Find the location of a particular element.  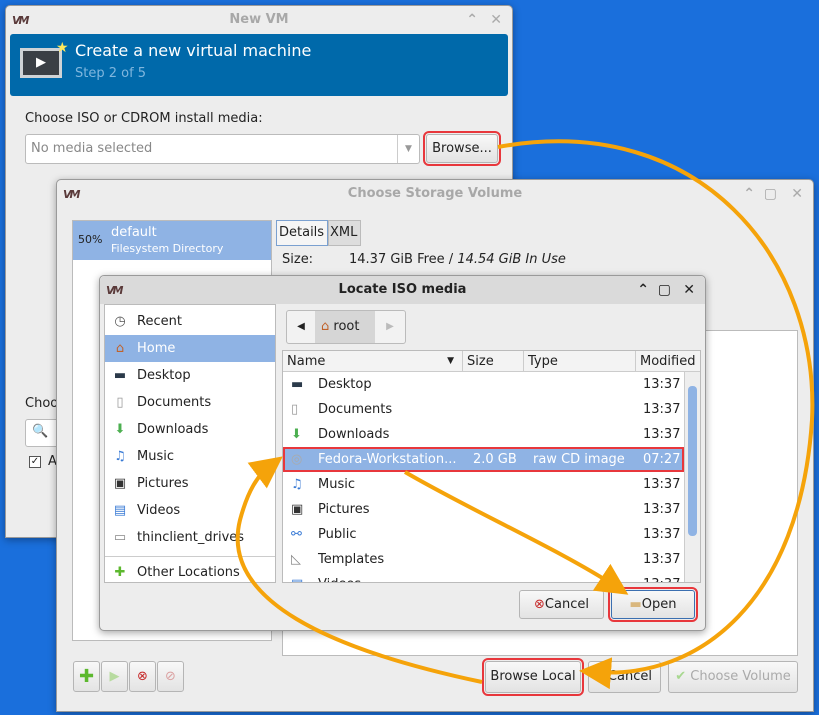

arrow-browse-local-to-file is located at coordinates (359, 570).